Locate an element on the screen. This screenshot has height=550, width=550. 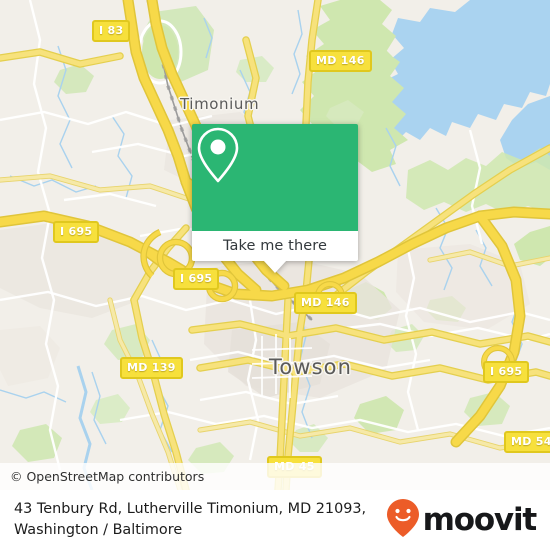
take-me-there-button: Take me there is located at coordinates (275, 252).